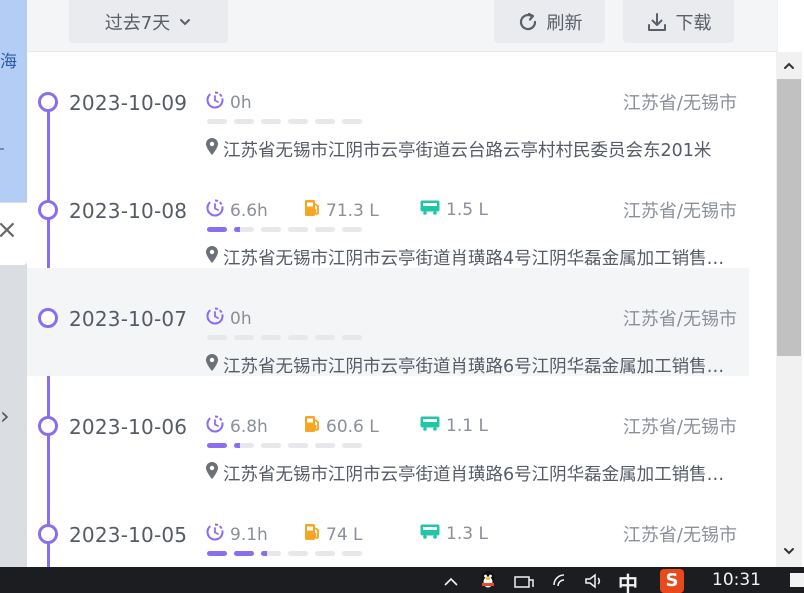 This screenshot has height=593, width=804. I want to click on chevron-down-icon, so click(185, 21).